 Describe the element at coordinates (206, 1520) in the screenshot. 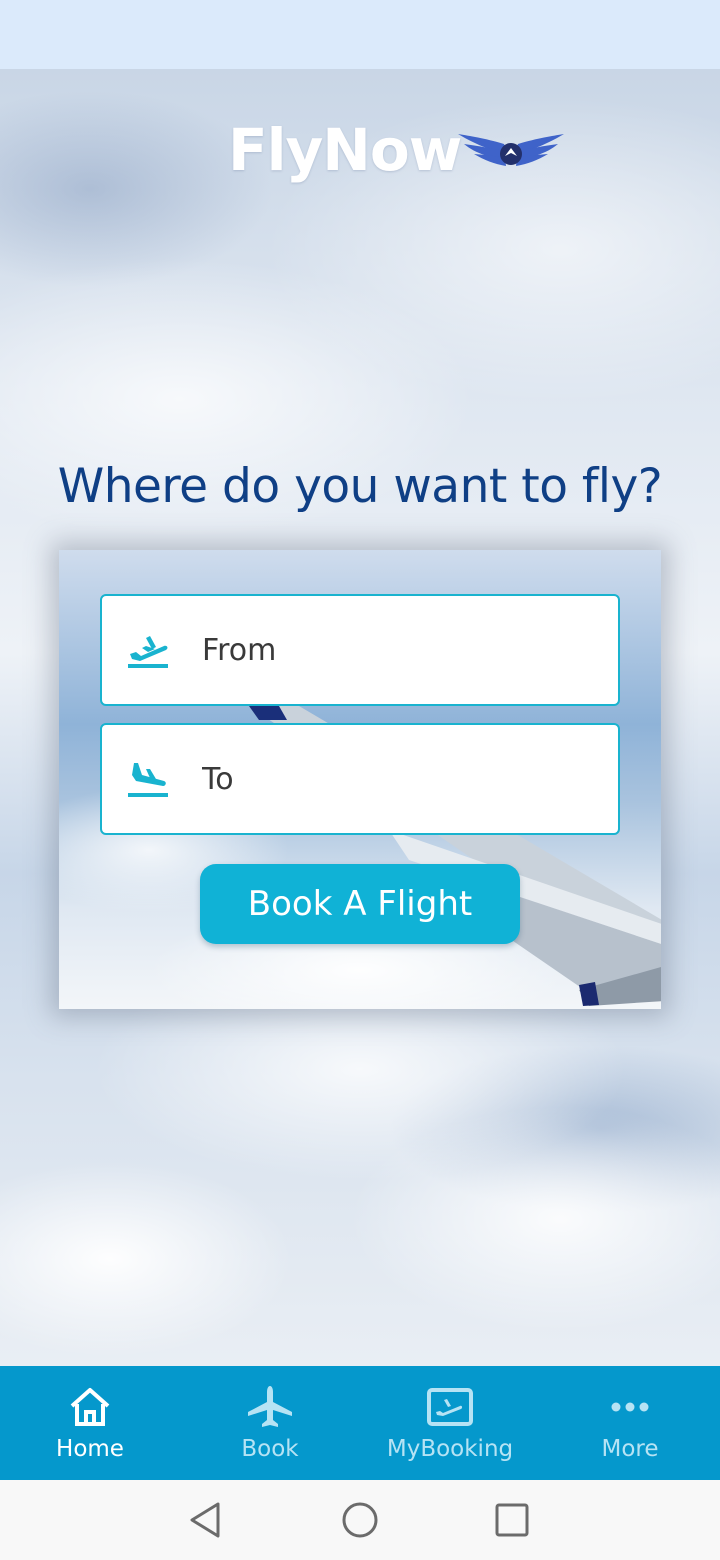

I see `back-triangle-icon` at that location.